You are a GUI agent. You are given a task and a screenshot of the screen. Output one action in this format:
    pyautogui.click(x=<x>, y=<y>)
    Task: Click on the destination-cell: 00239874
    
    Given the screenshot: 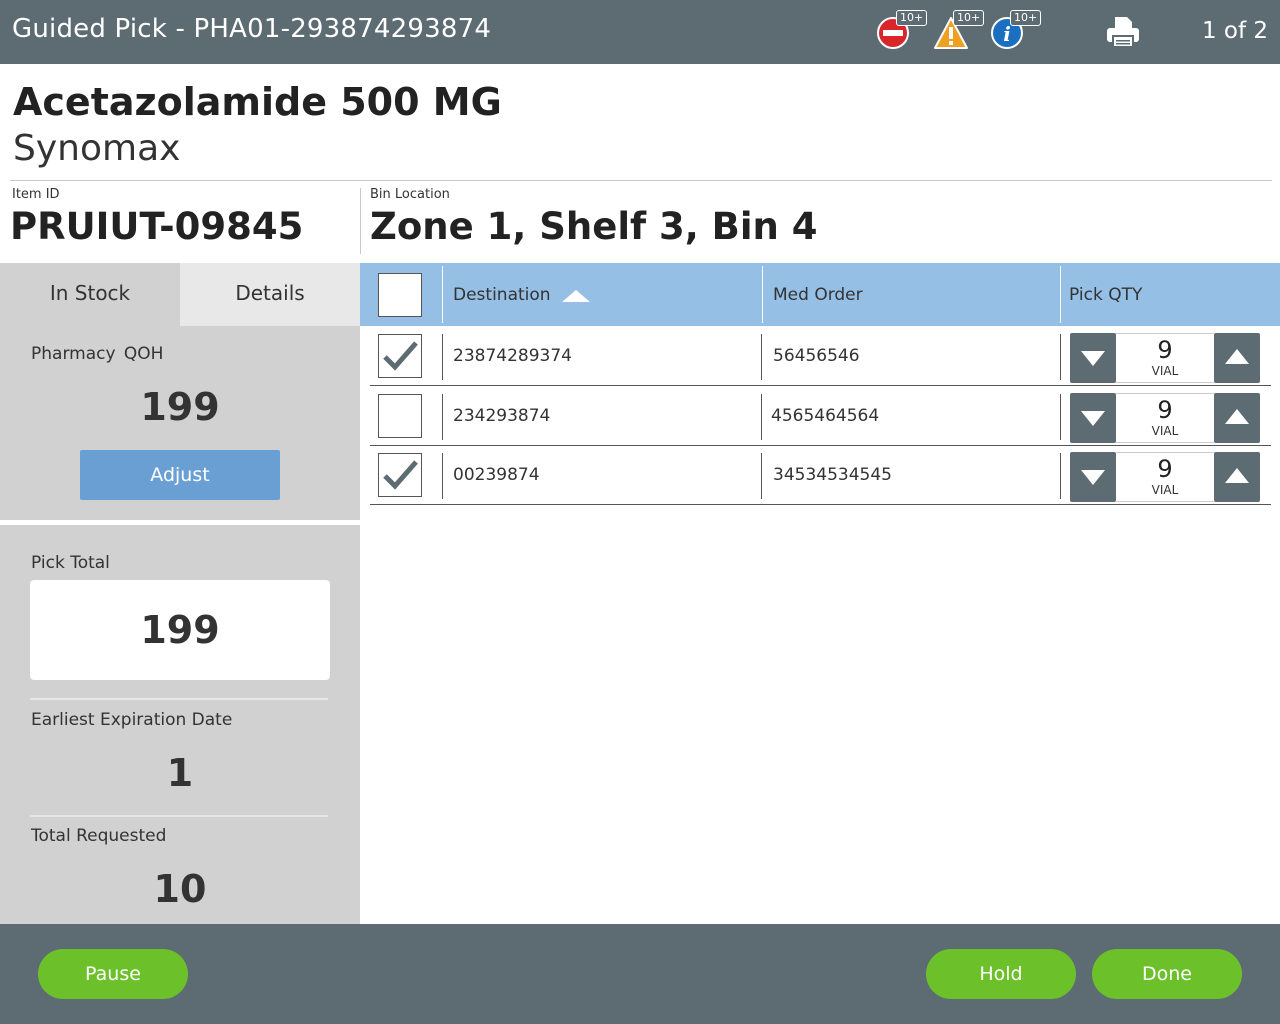 What is the action you would take?
    pyautogui.click(x=496, y=475)
    